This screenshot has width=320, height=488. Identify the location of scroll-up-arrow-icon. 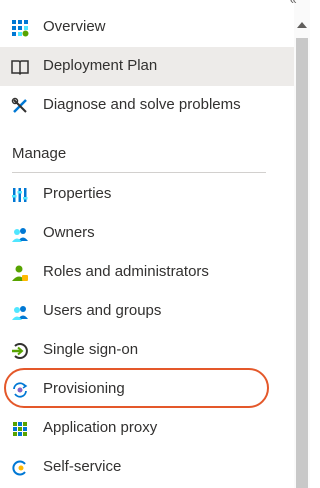
(302, 25).